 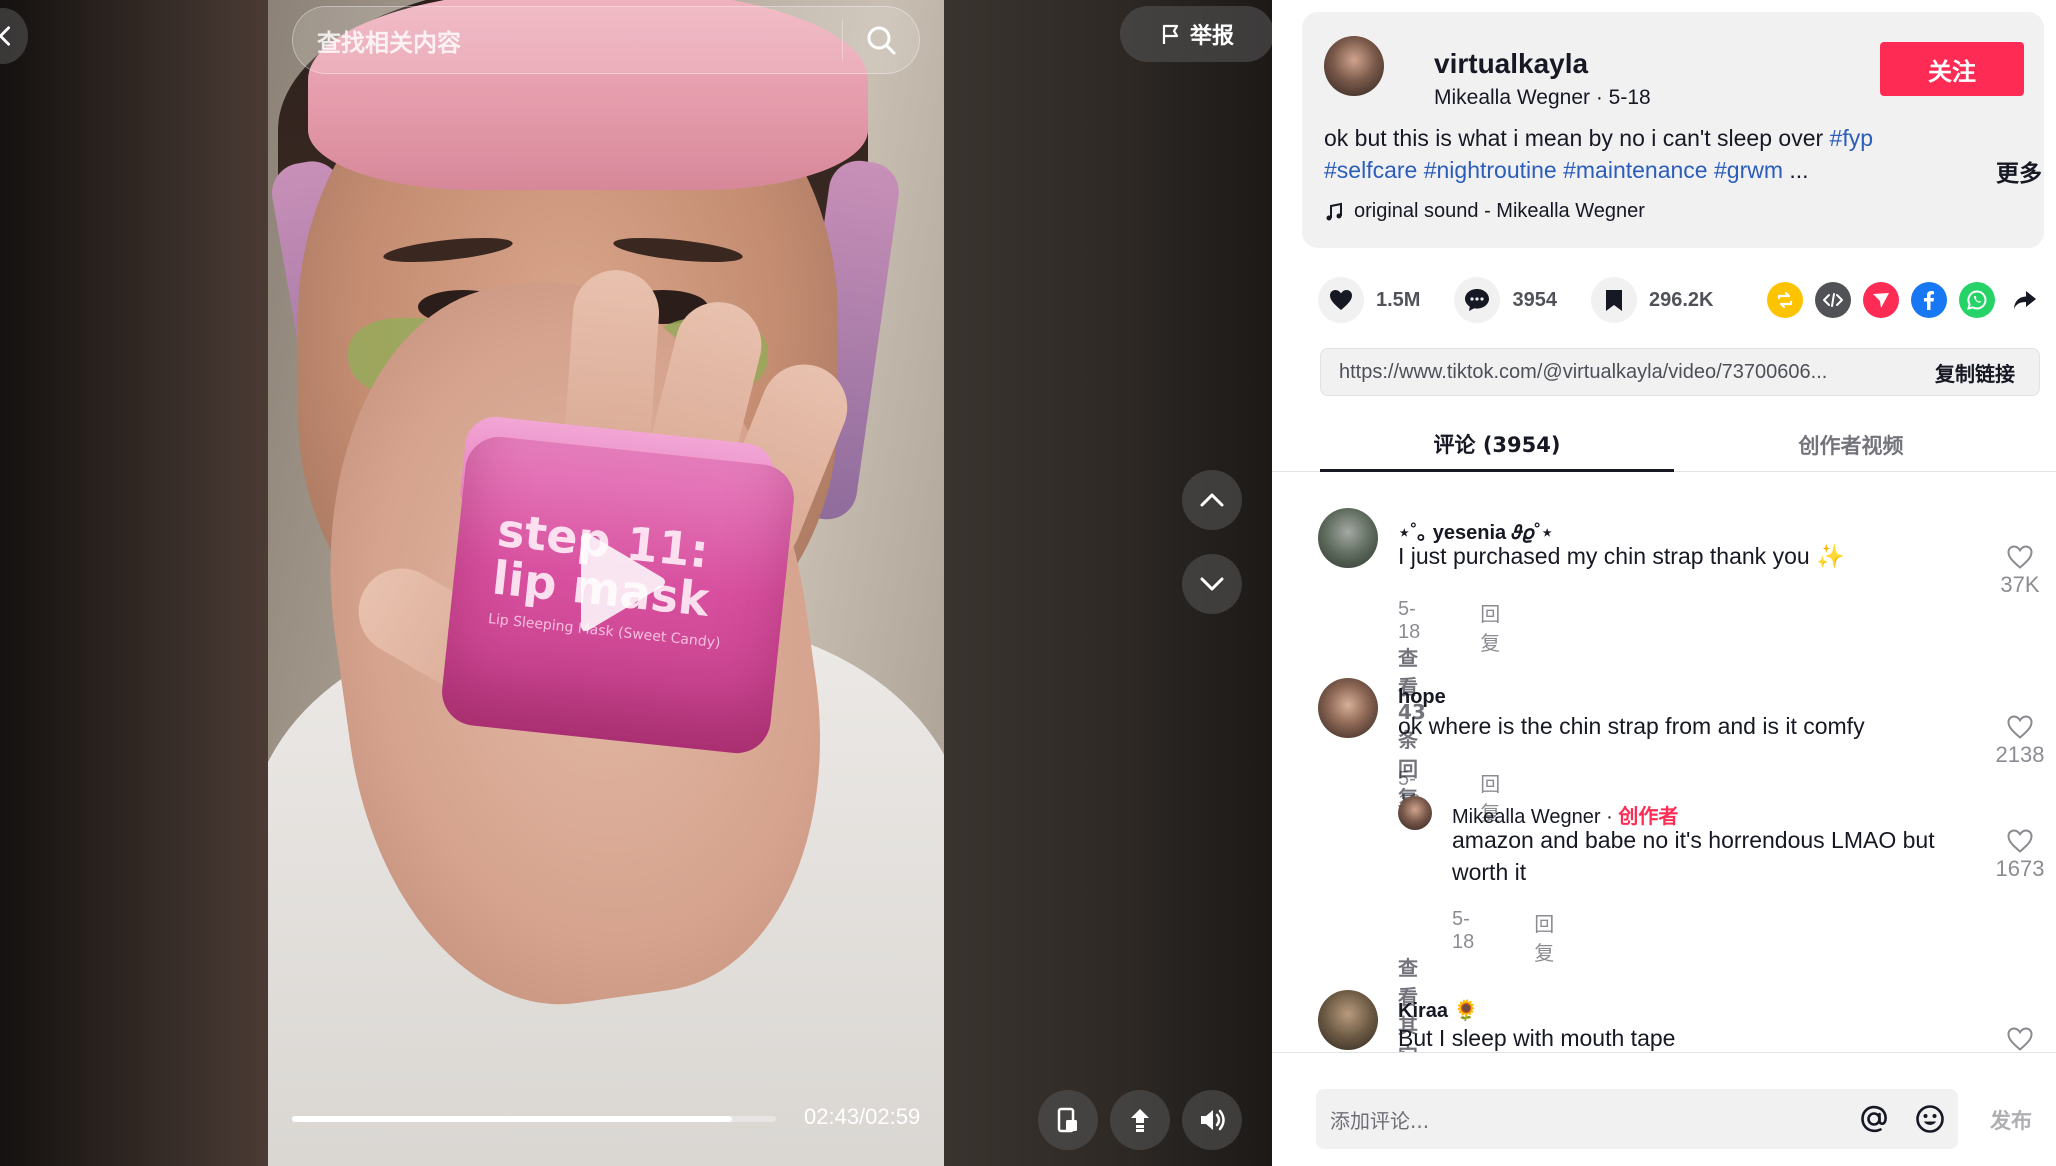 I want to click on video-time: 02:43/02:59, so click(x=862, y=1116).